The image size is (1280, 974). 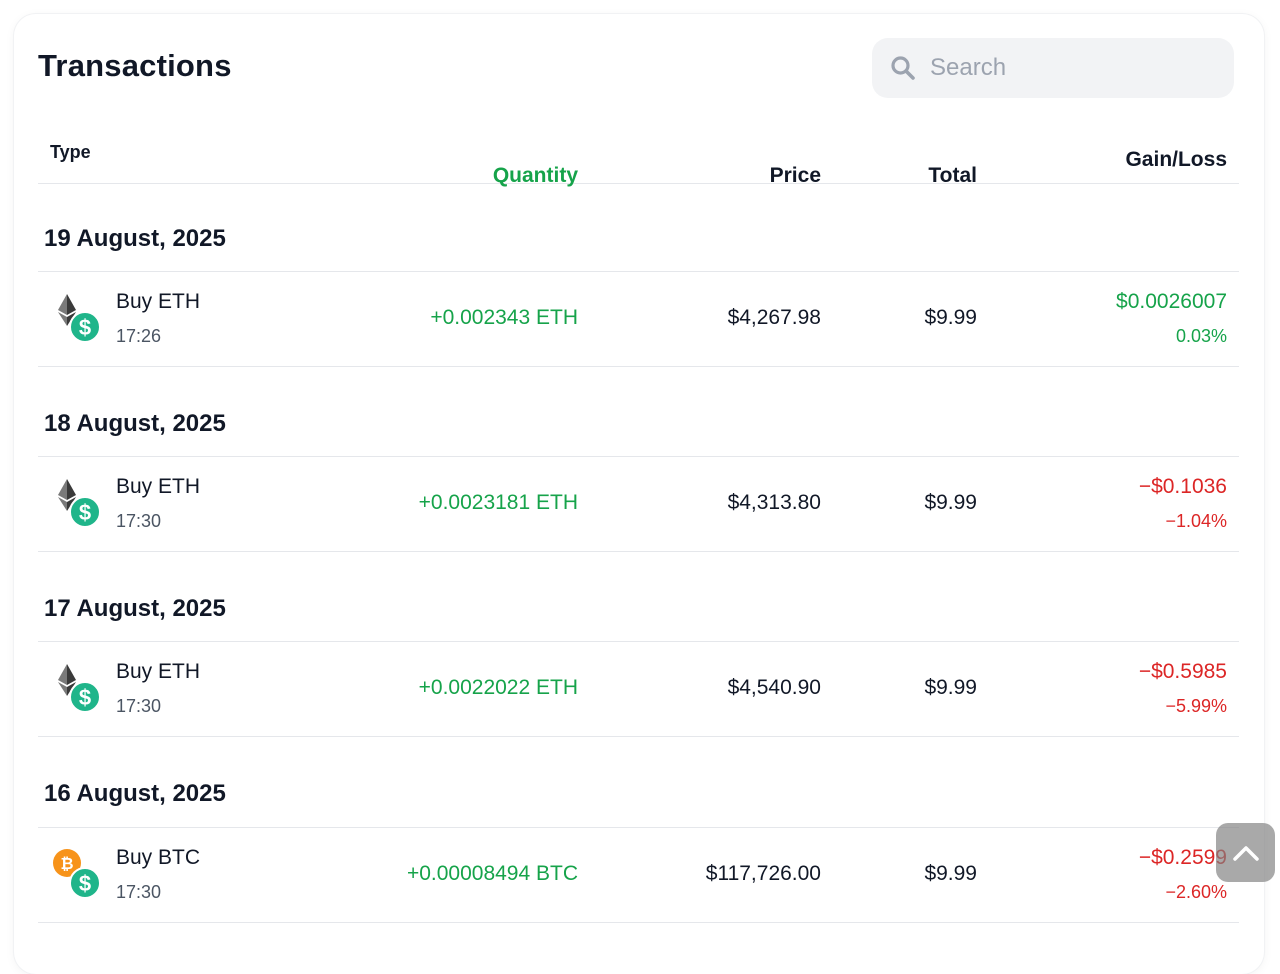 I want to click on gain-loss-percent: −2.60%, so click(x=1196, y=892).